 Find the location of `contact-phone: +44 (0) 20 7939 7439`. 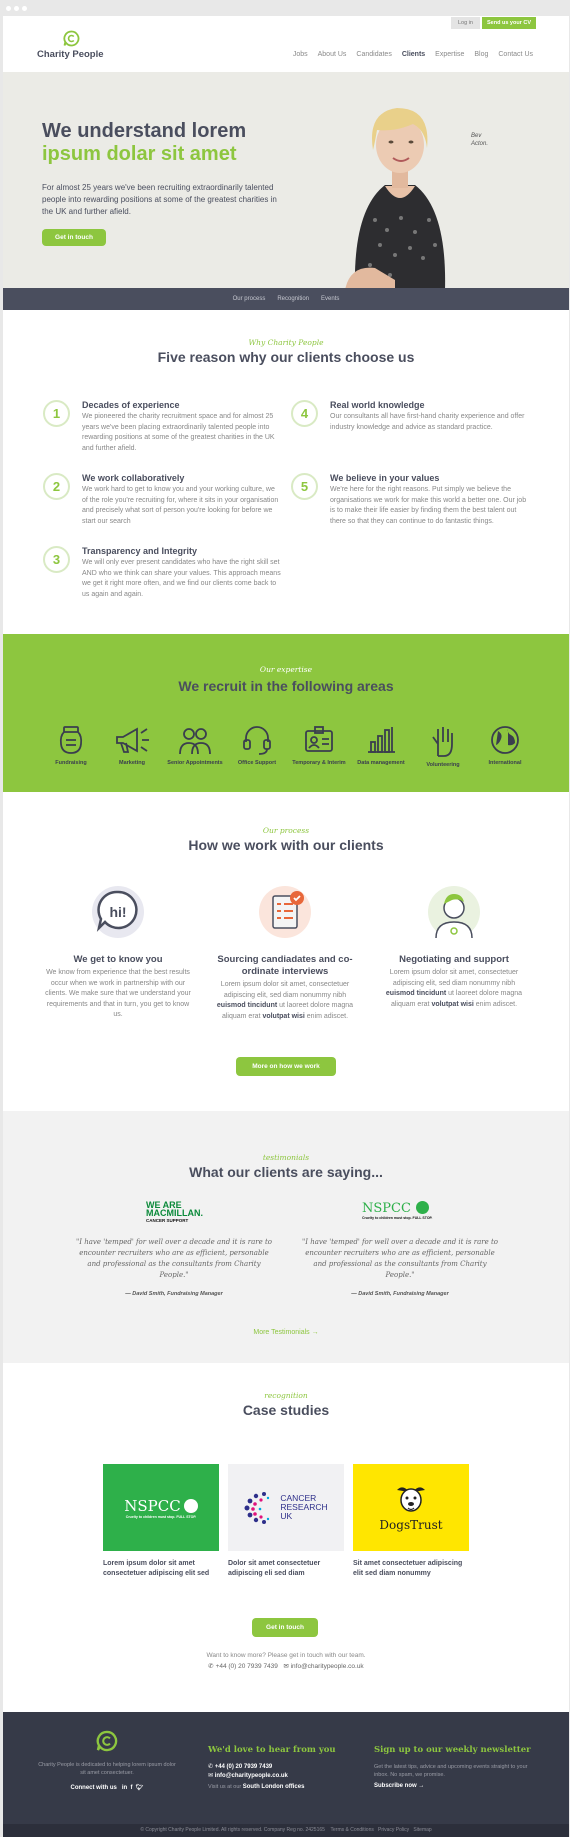

contact-phone: +44 (0) 20 7939 7439 is located at coordinates (247, 1666).